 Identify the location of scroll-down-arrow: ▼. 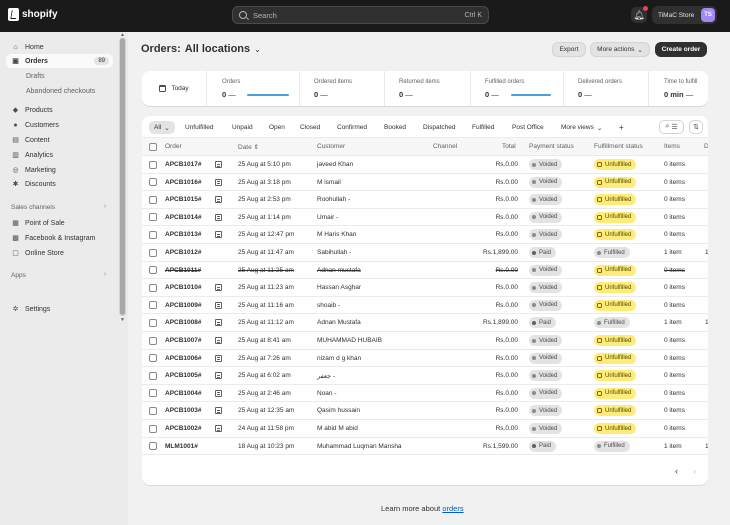
(122, 320).